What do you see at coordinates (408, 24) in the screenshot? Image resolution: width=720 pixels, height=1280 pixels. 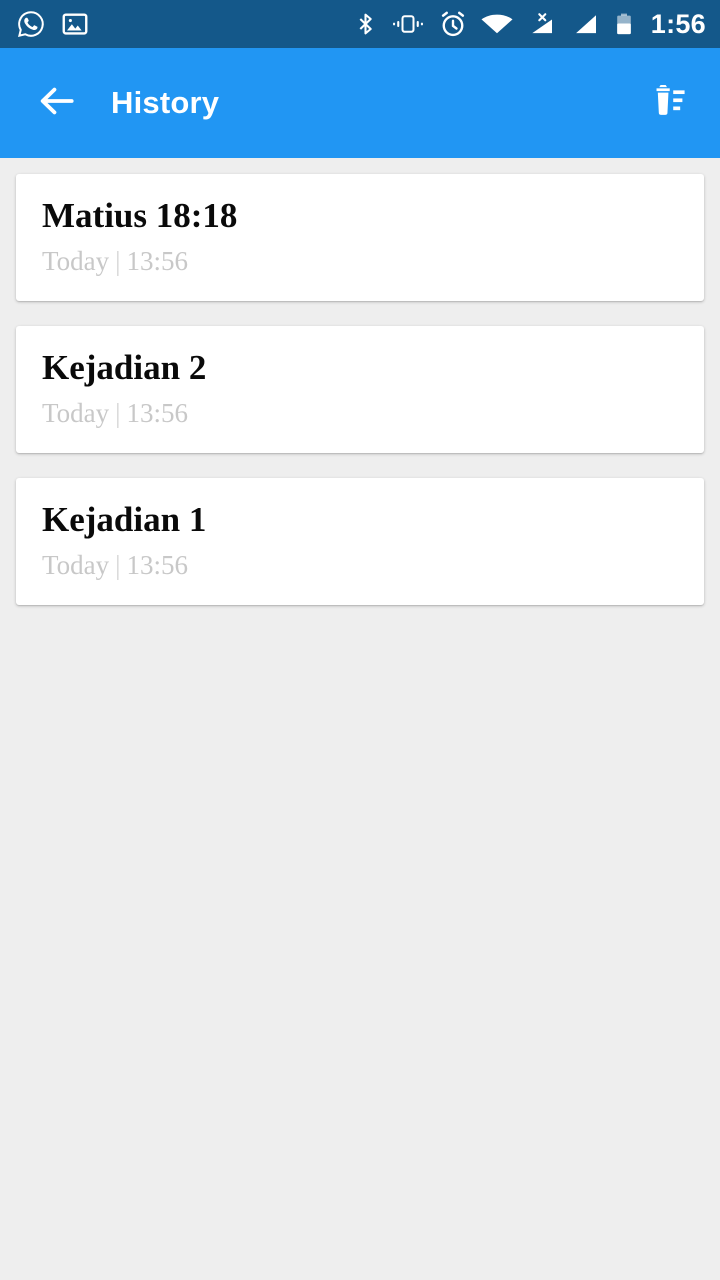 I see `vibrate-icon` at bounding box center [408, 24].